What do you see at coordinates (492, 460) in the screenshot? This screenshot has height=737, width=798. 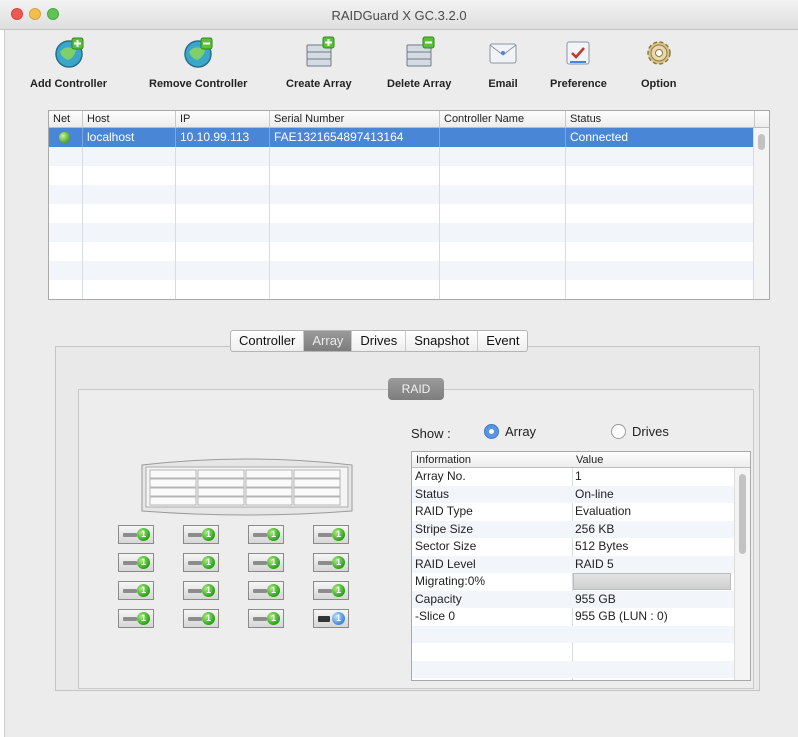 I see `column-header-information: Information` at bounding box center [492, 460].